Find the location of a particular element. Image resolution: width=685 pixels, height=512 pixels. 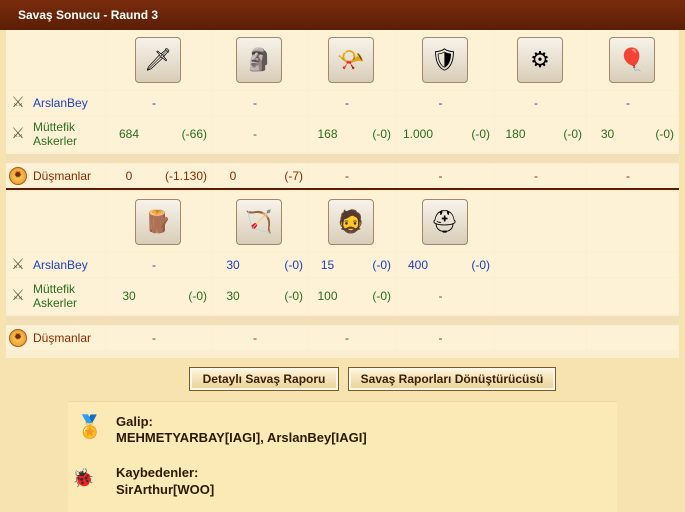

warrior-with-sword-icon: 🗡 is located at coordinates (158, 60).